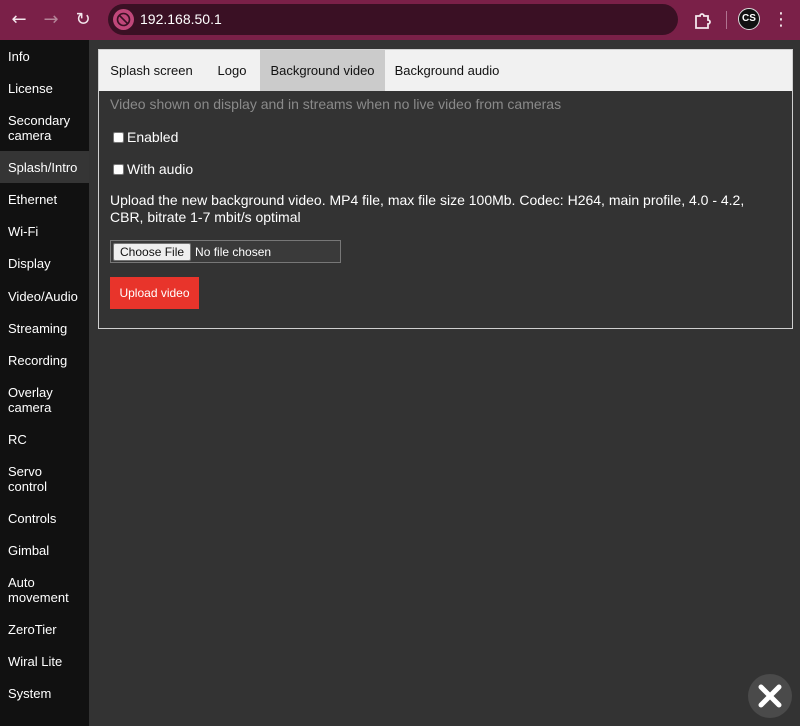 The width and height of the screenshot is (800, 726). What do you see at coordinates (233, 251) in the screenshot?
I see `file-status-text: No file chosen` at bounding box center [233, 251].